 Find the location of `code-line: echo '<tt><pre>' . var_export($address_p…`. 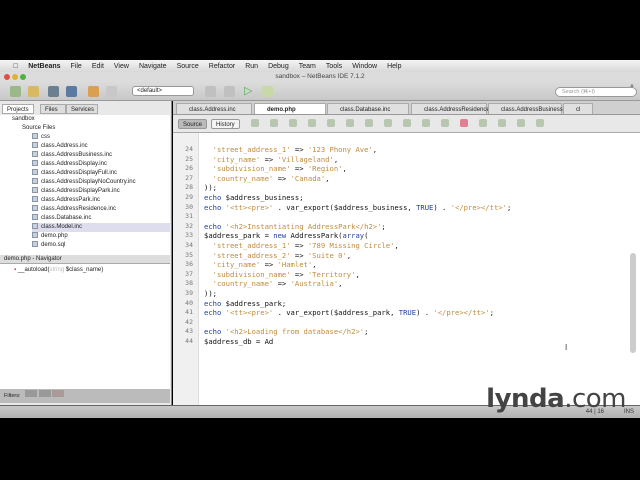

code-line: echo '<tt><pre>' . var_export($address_p… is located at coordinates (349, 313).